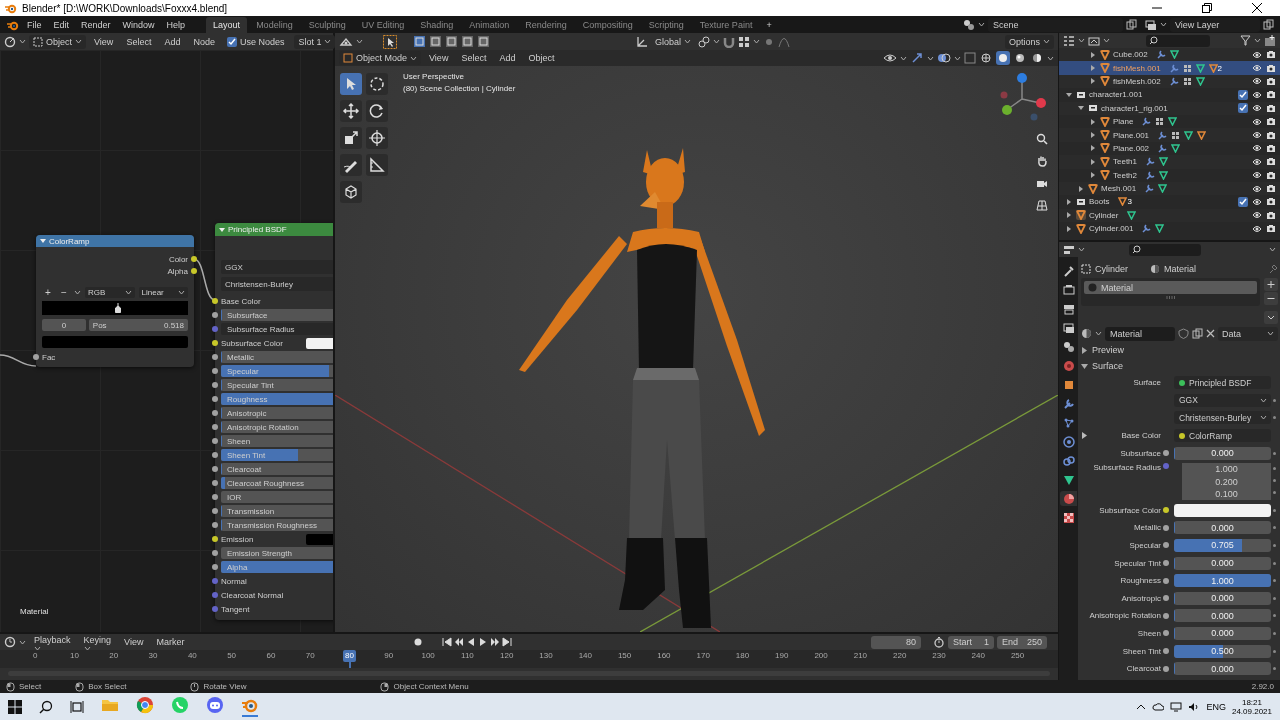  I want to click on orientation-dropdown: Global, so click(673, 41).